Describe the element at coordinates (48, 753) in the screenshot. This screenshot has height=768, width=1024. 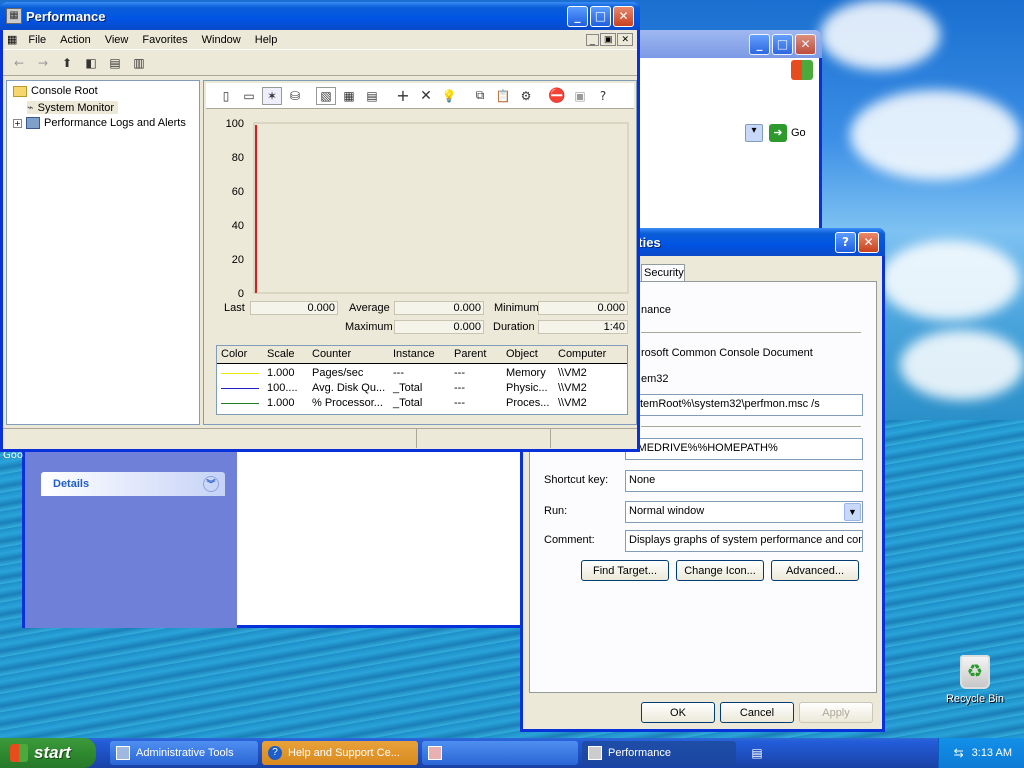
I see `start-button: start` at that location.